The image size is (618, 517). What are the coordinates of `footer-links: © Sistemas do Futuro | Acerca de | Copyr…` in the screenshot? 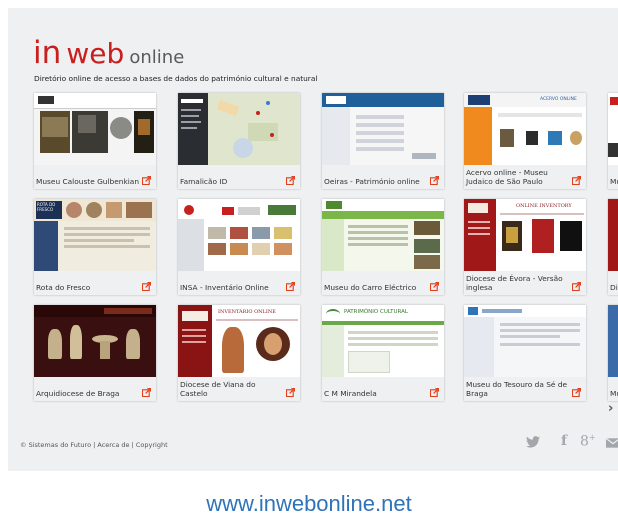 It's located at (94, 445).